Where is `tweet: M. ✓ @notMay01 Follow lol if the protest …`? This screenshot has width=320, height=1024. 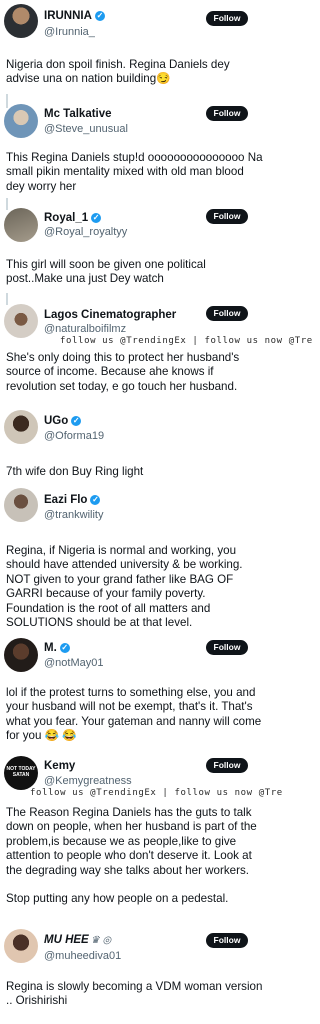
tweet: M. ✓ @notMay01 Follow lol if the protest … is located at coordinates (135, 689).